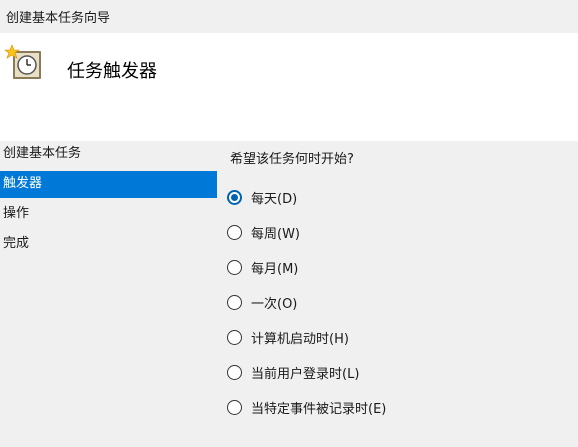 The image size is (578, 447). I want to click on question-label: 希望该任务何时开始?, so click(292, 159).